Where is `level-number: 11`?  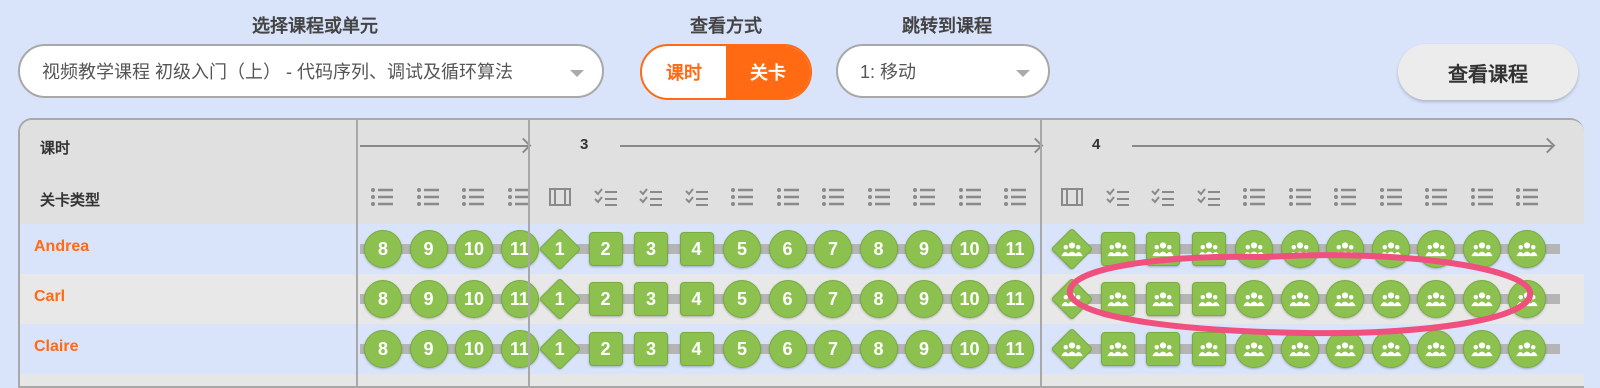 level-number: 11 is located at coordinates (1015, 298).